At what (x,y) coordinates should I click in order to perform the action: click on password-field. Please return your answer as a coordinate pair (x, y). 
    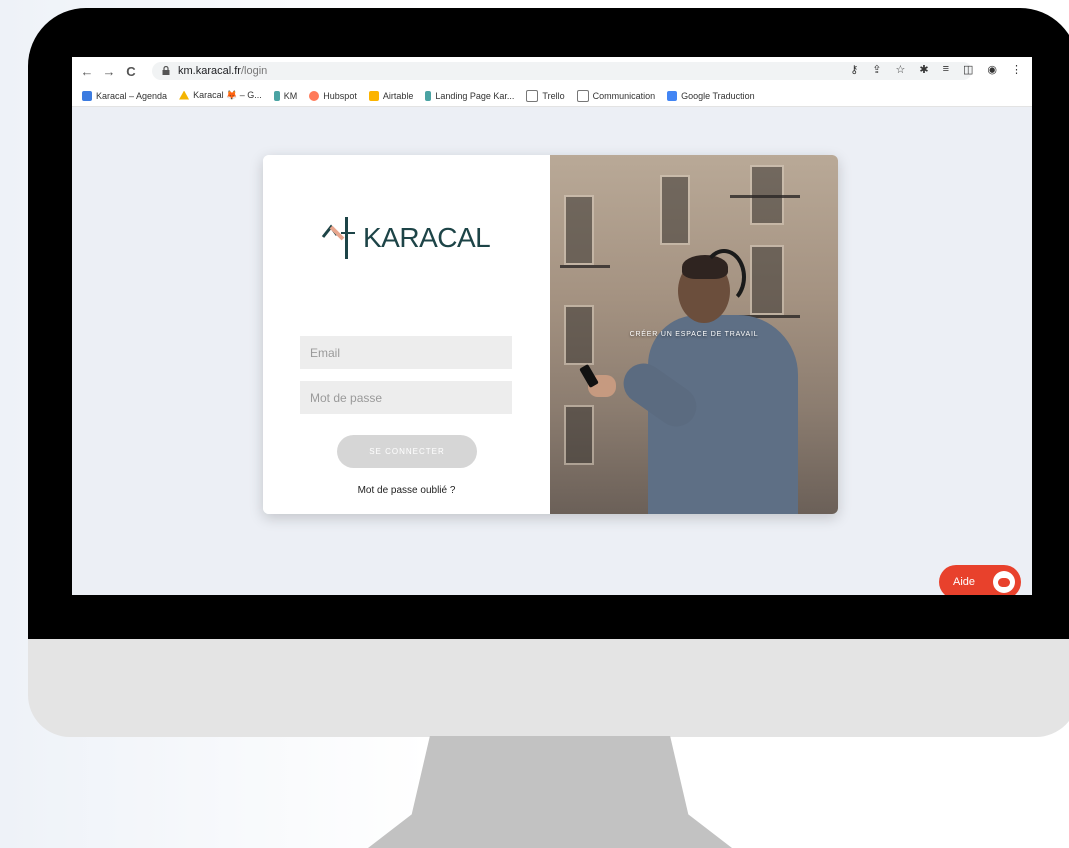
    Looking at the image, I should click on (406, 397).